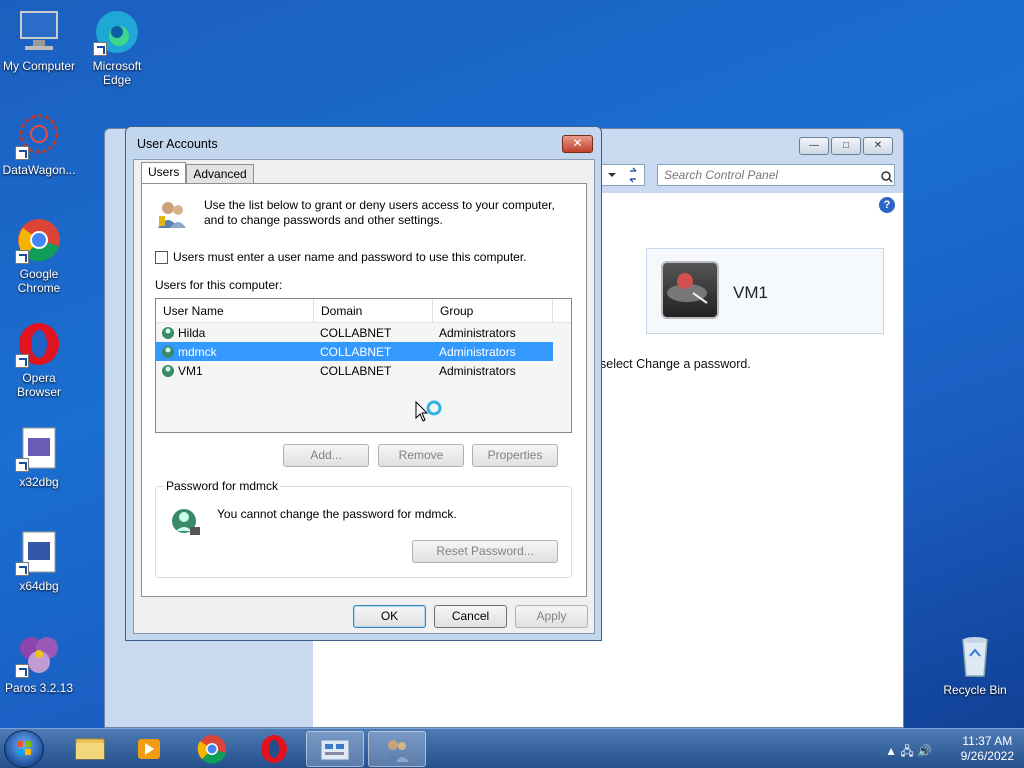 The width and height of the screenshot is (1024, 768). Describe the element at coordinates (493, 310) in the screenshot. I see `column-group: Group` at that location.